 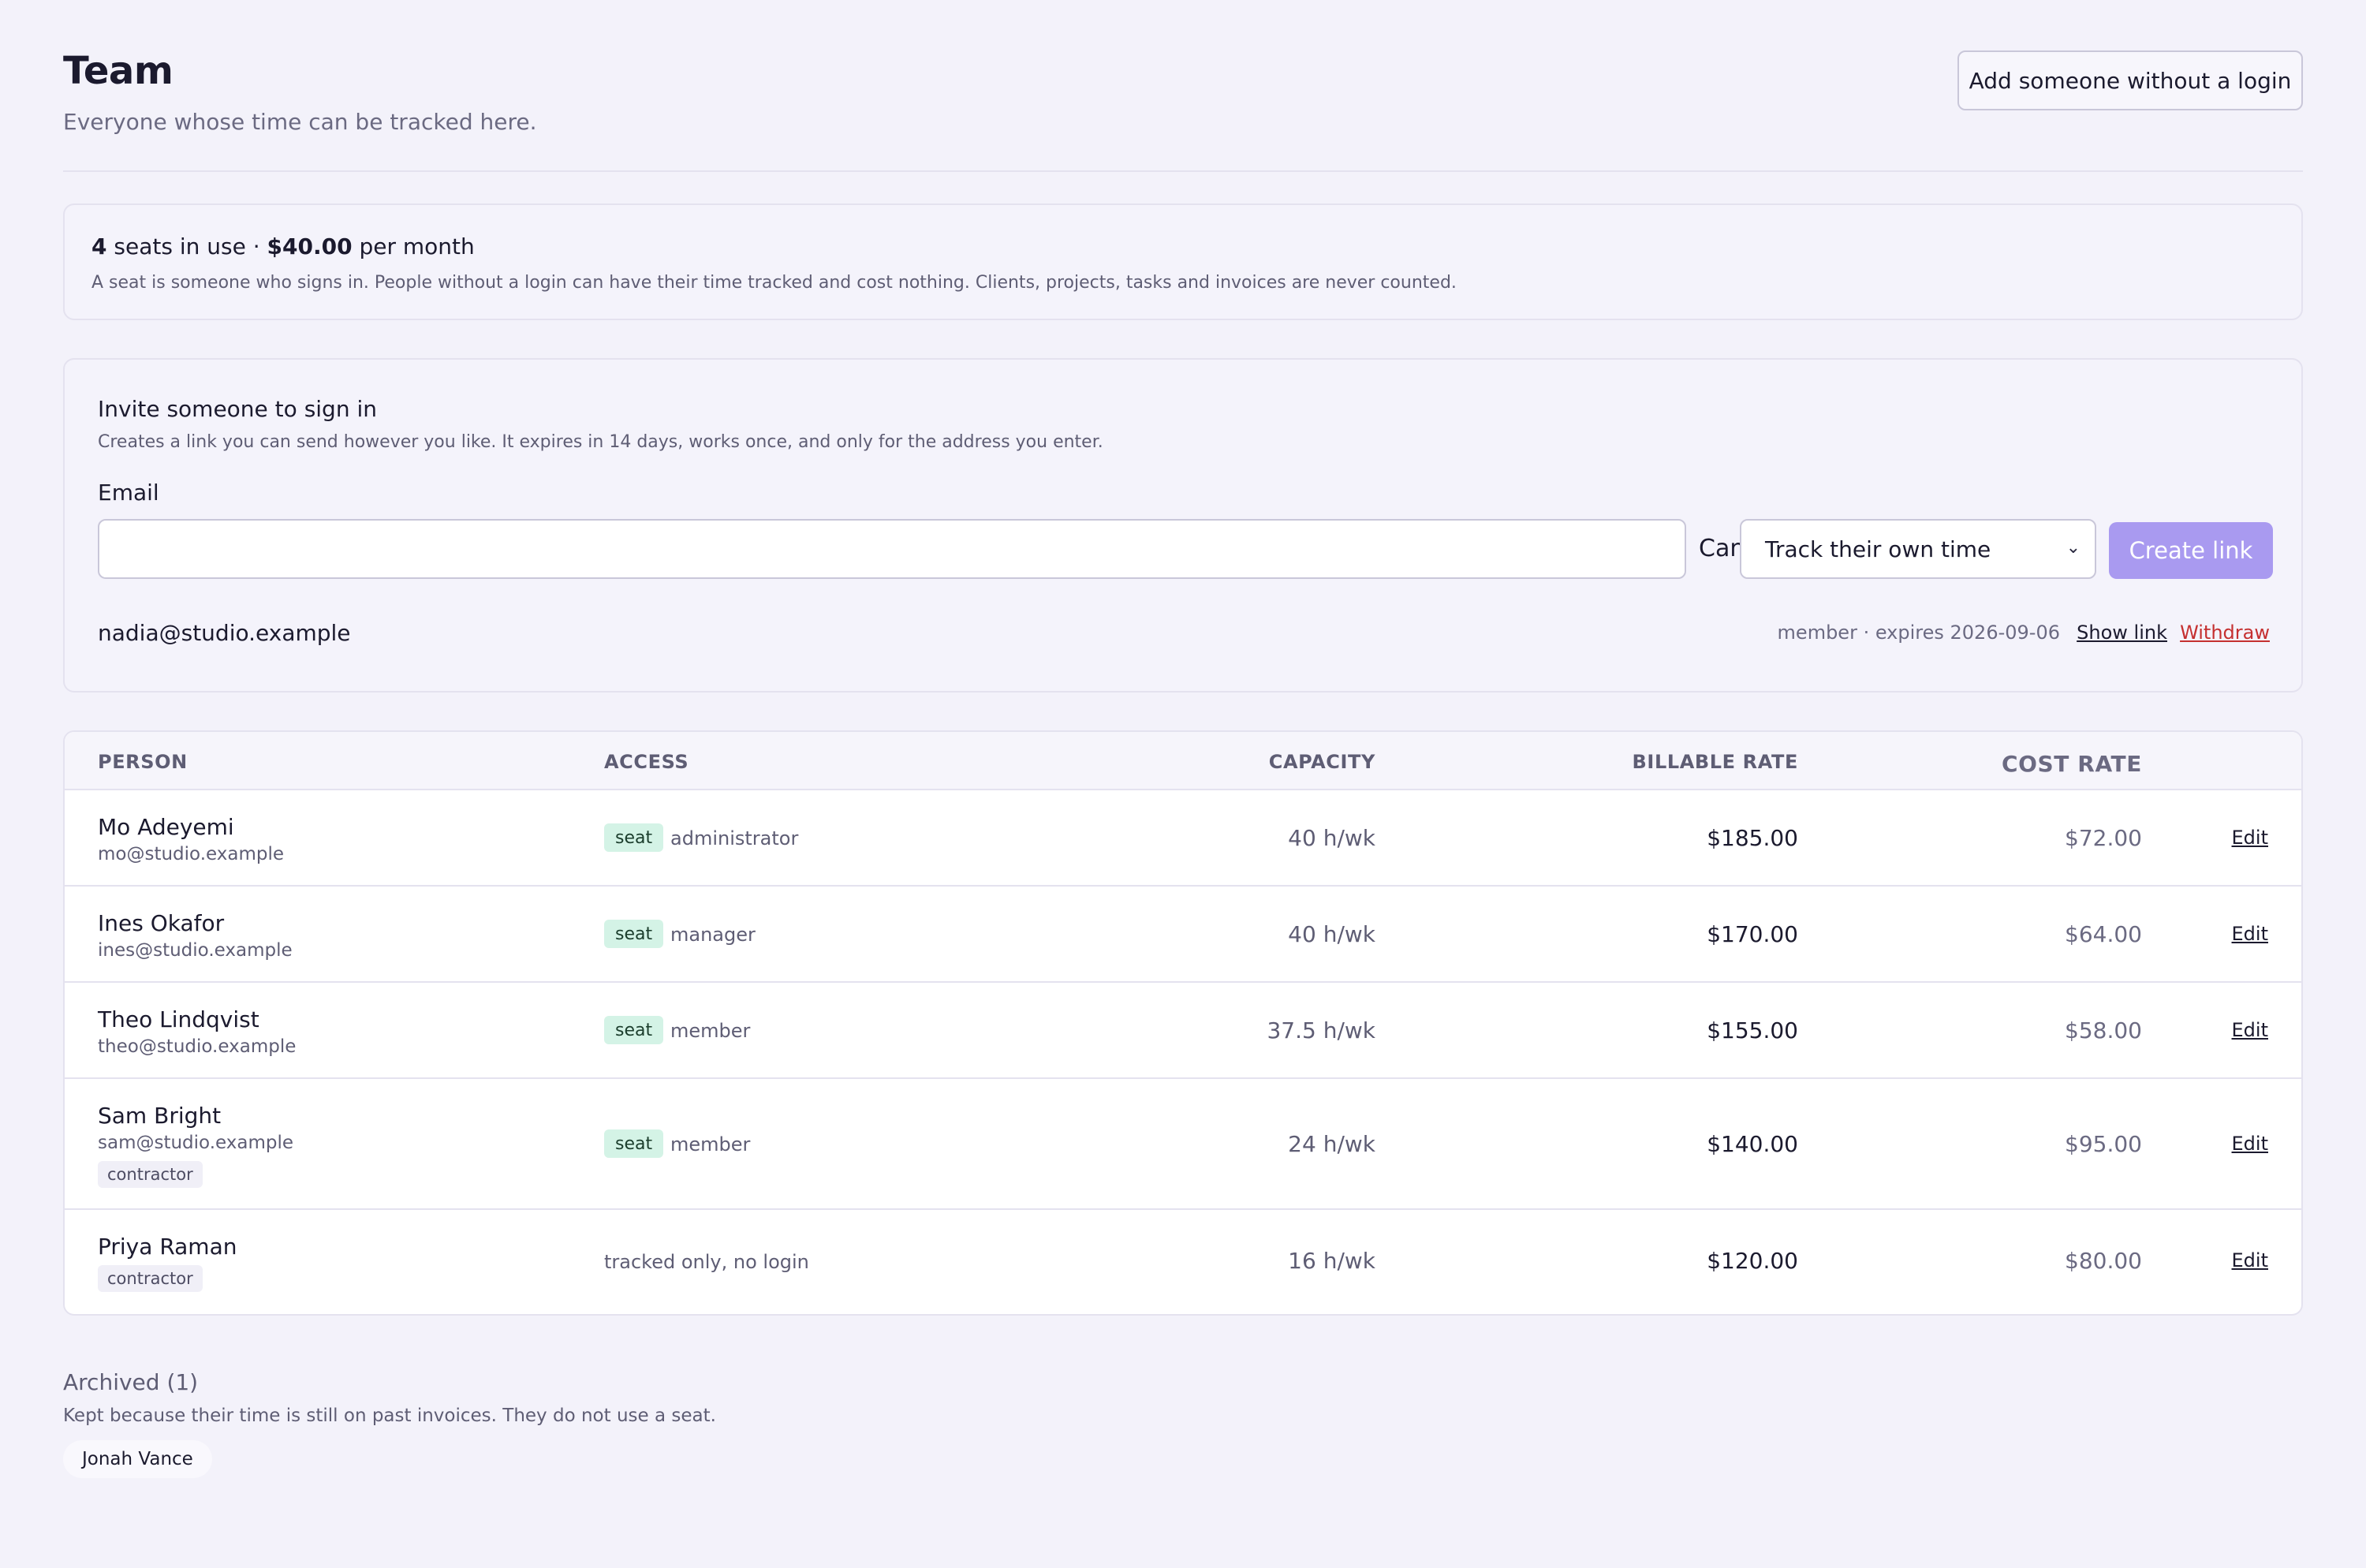 I want to click on seats-summary: 4 seats in use · $40.00 per month, so click(x=283, y=246).